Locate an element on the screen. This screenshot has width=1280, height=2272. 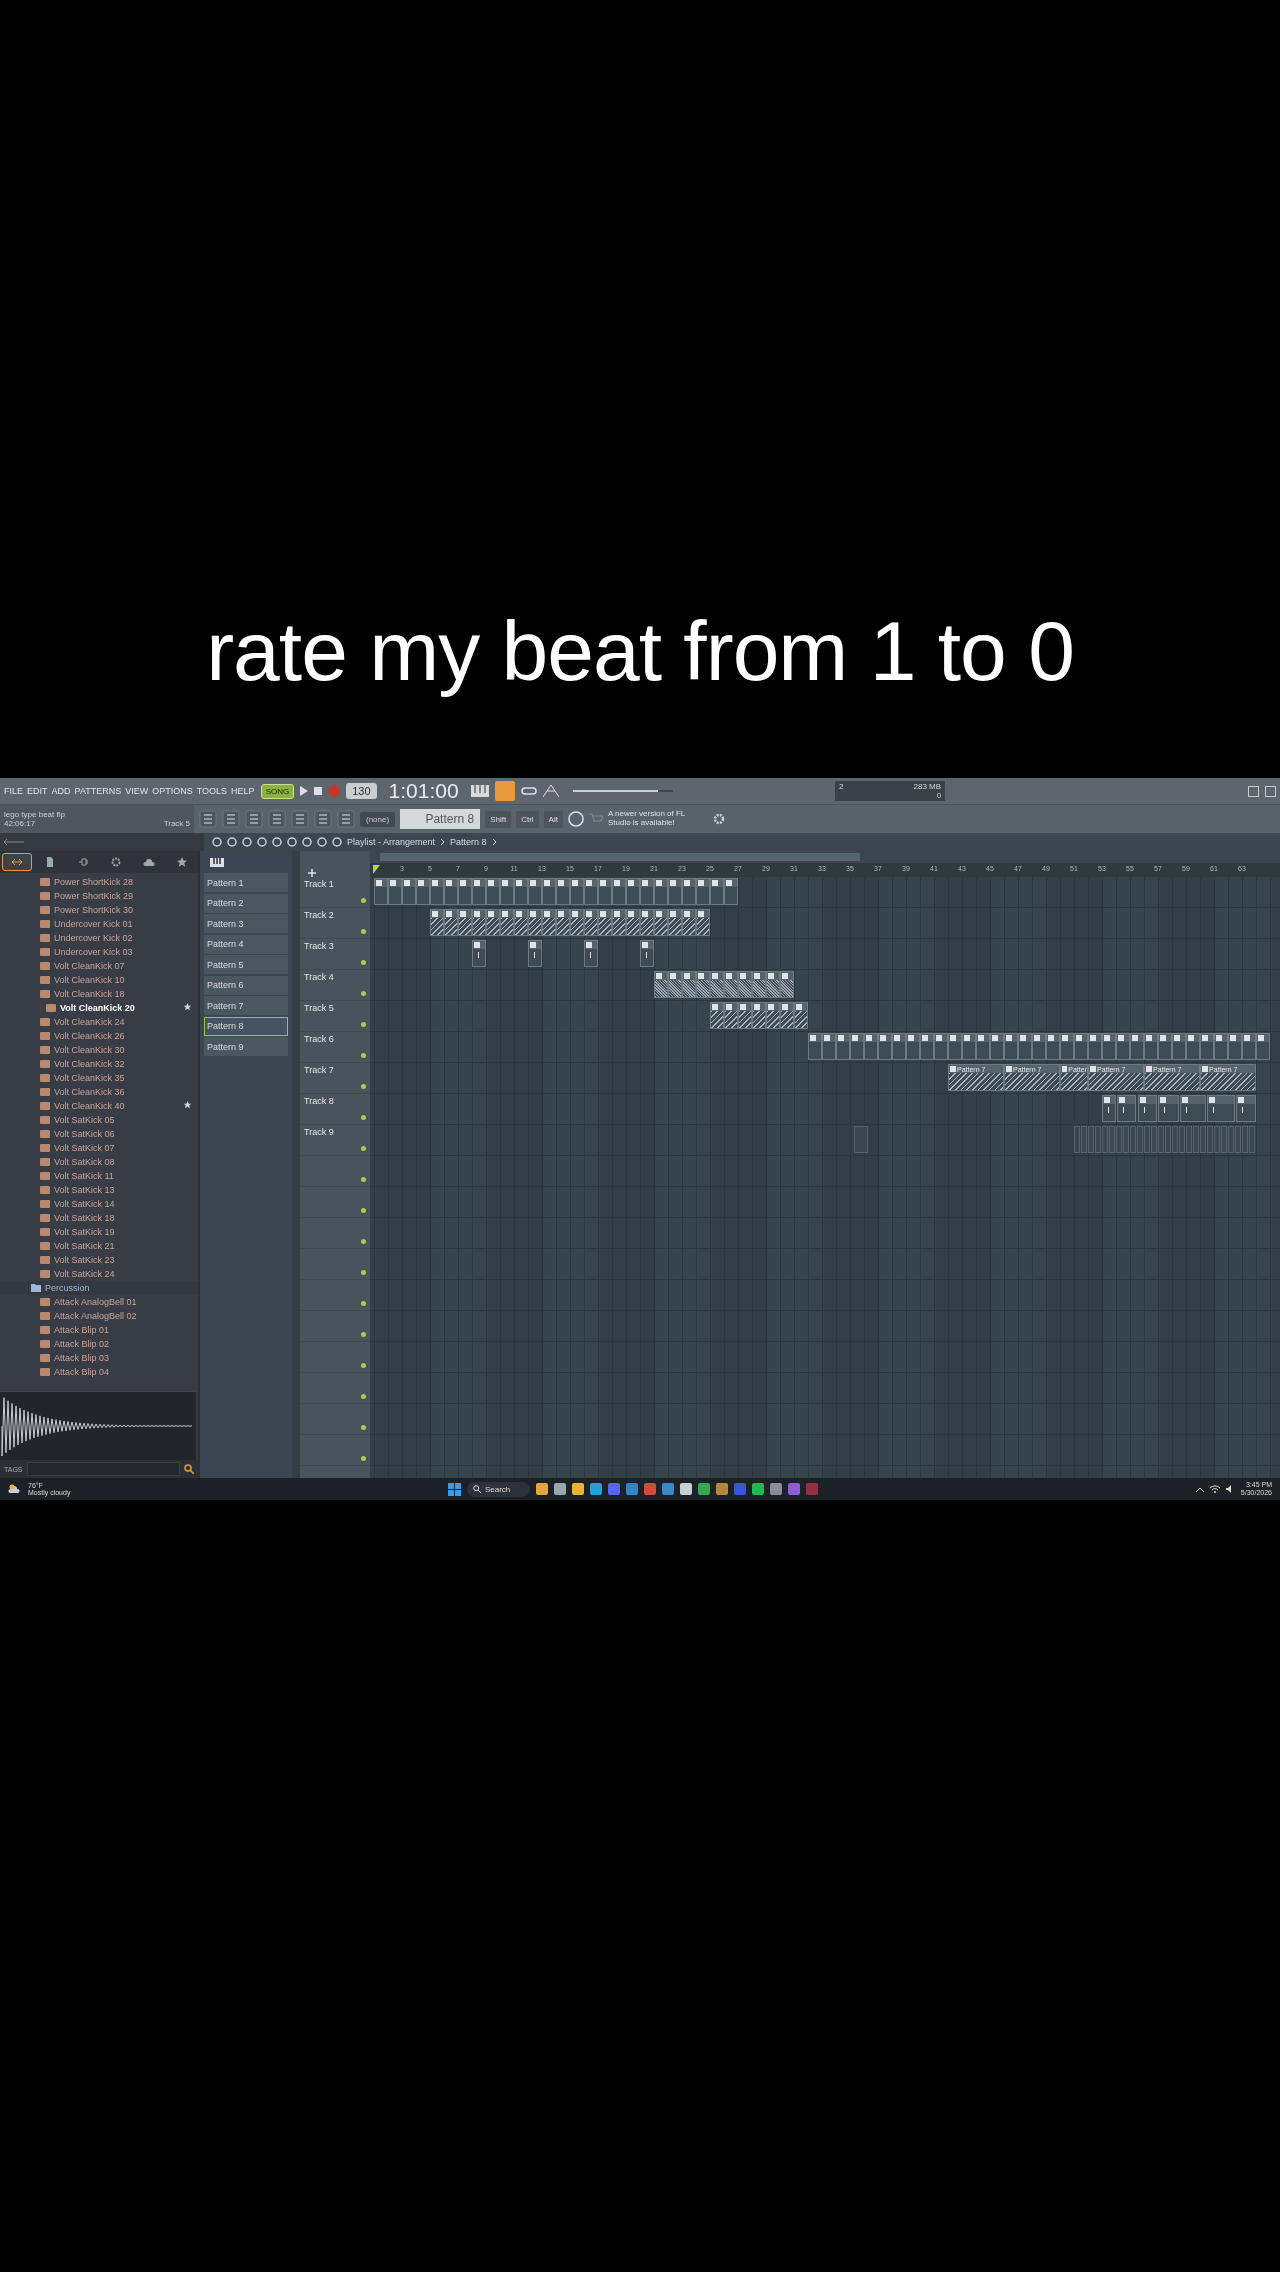
maximize-icon is located at coordinates (1270, 791).